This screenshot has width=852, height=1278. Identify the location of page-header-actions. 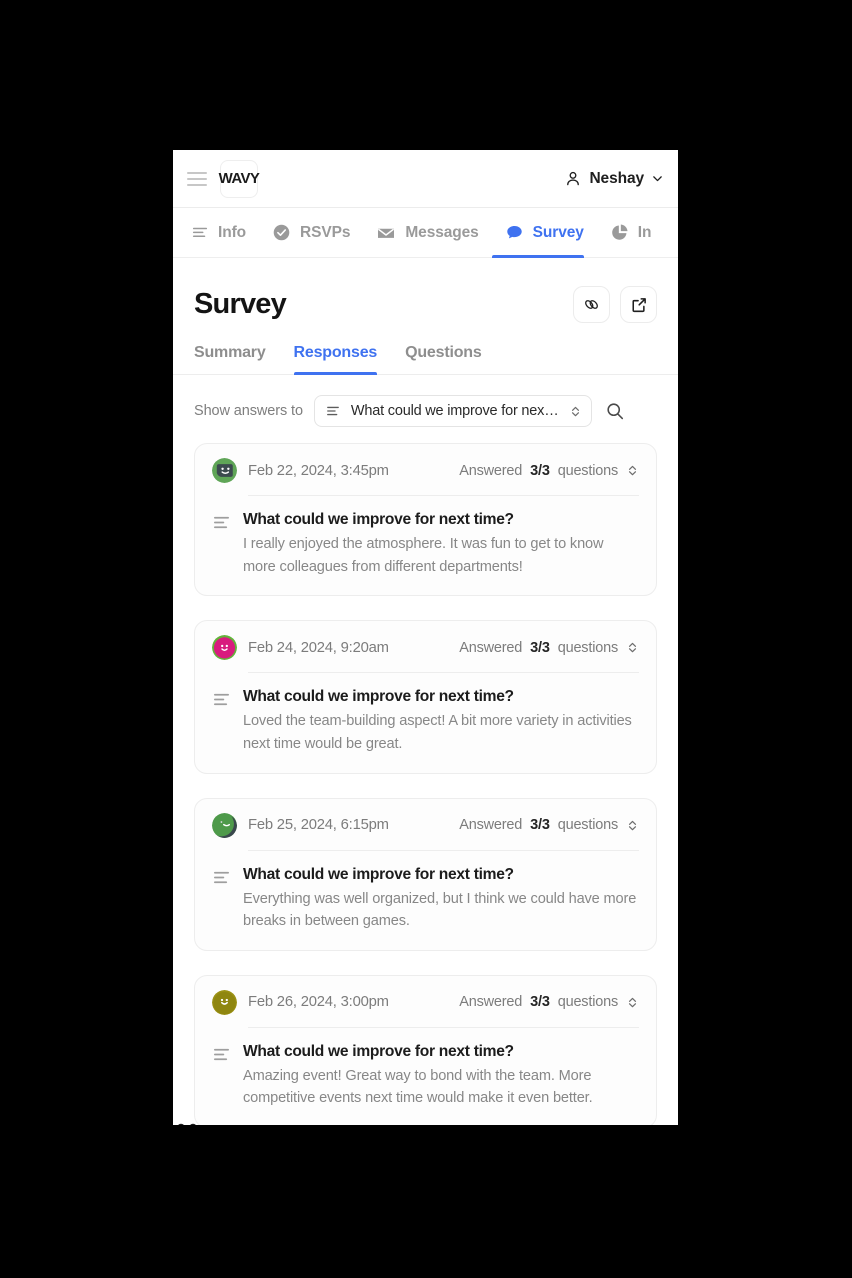
(615, 304).